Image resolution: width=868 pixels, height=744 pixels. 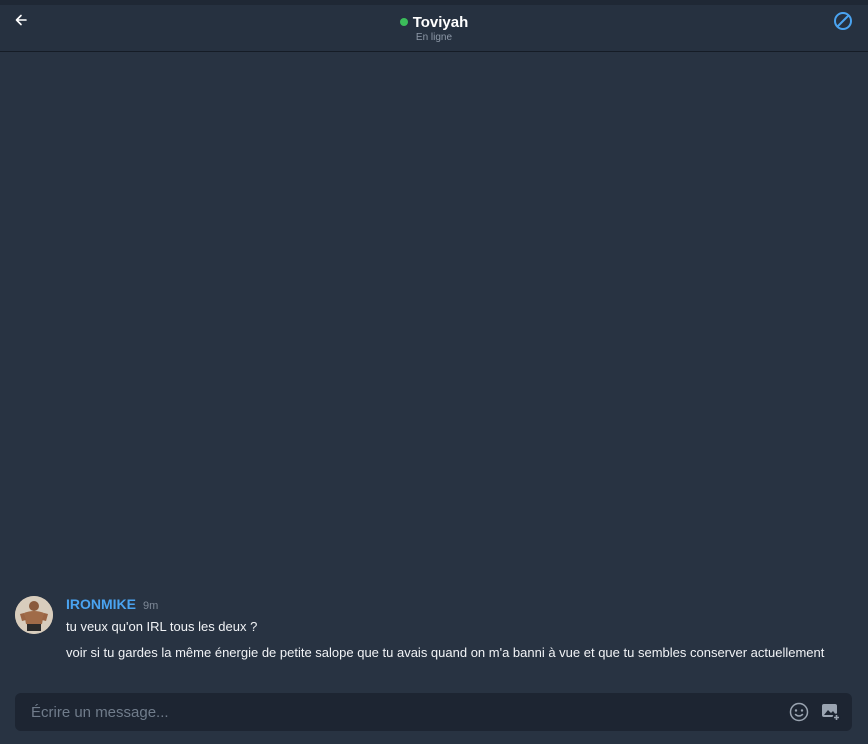 I want to click on chat-title: Toviyah, so click(x=440, y=22).